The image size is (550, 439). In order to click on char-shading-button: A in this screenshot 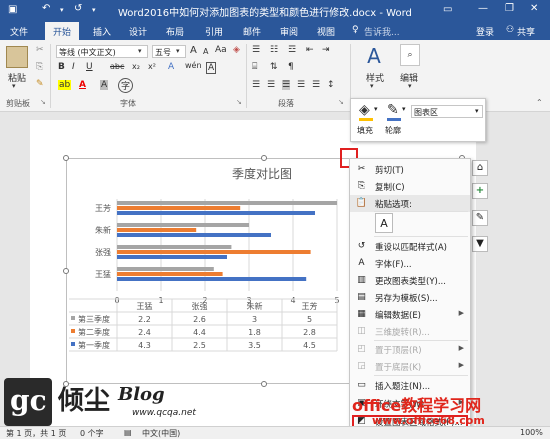, I will do `click(104, 85)`.